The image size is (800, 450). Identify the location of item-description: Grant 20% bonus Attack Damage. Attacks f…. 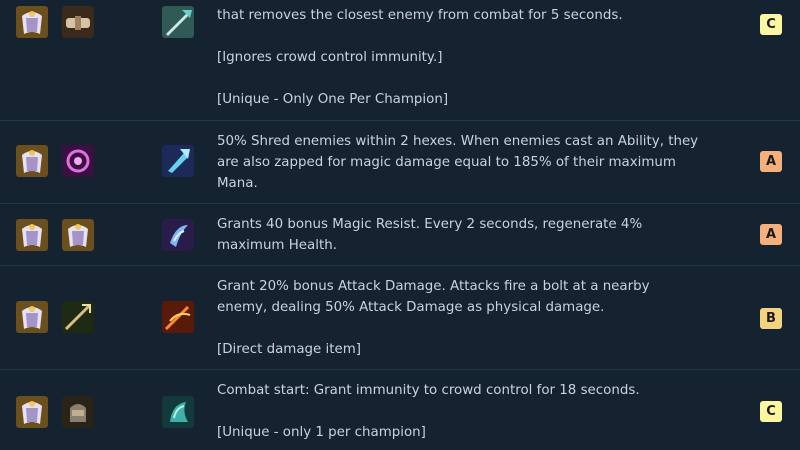
(467, 318).